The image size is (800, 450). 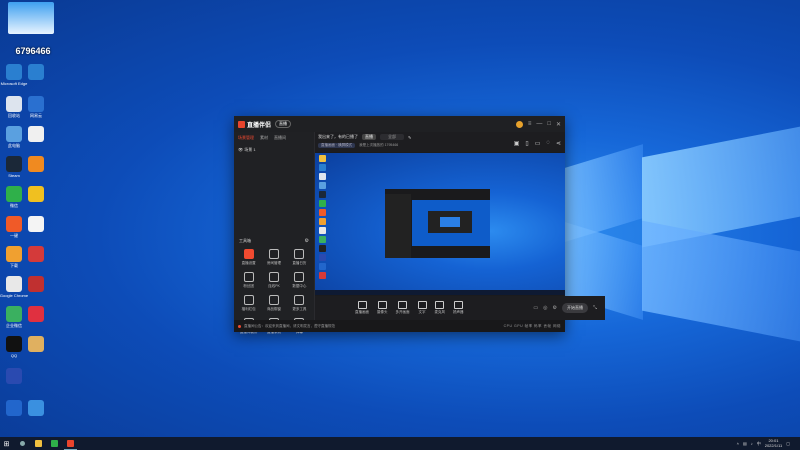 What do you see at coordinates (22, 443) in the screenshot?
I see `taskbar-search-icon` at bounding box center [22, 443].